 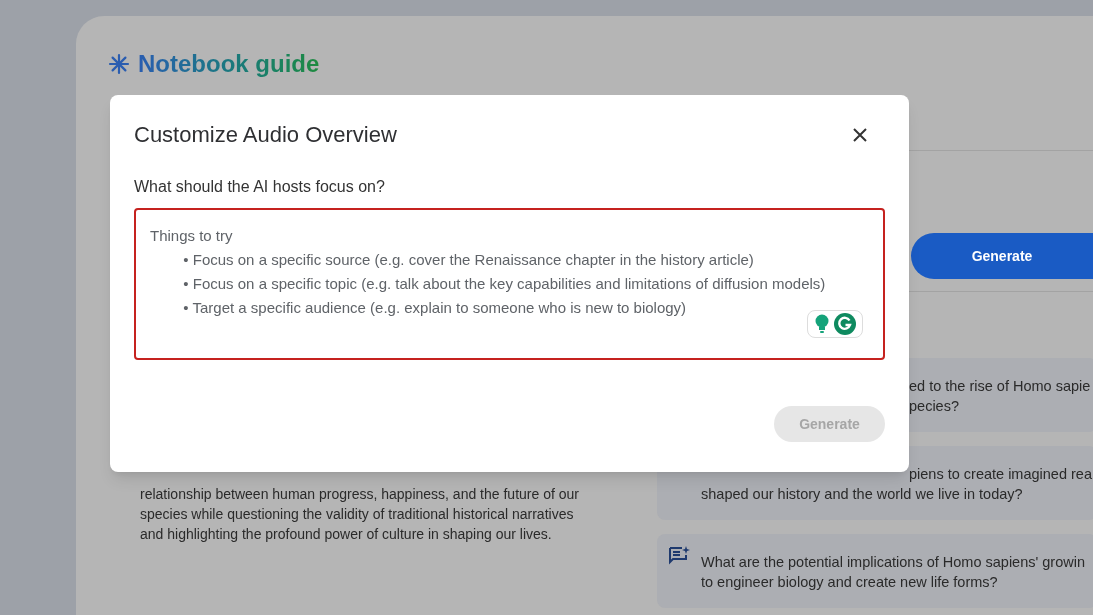 I want to click on question-text: What are the potential implications of Homo sapiens' growin, so click(x=893, y=562).